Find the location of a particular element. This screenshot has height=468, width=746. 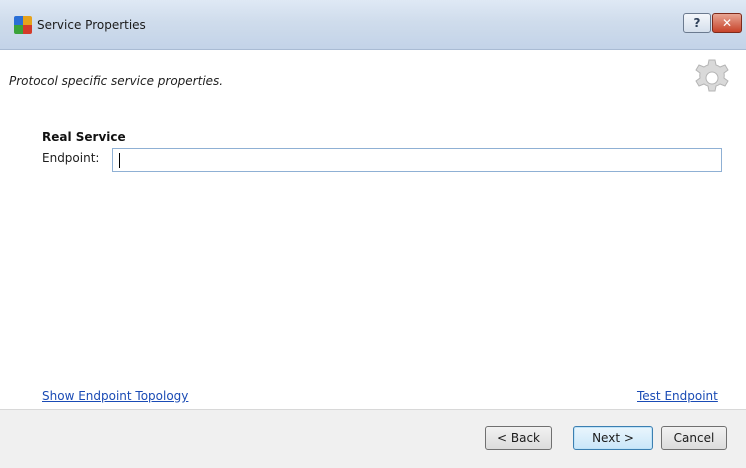

help-icon: ? is located at coordinates (697, 23).